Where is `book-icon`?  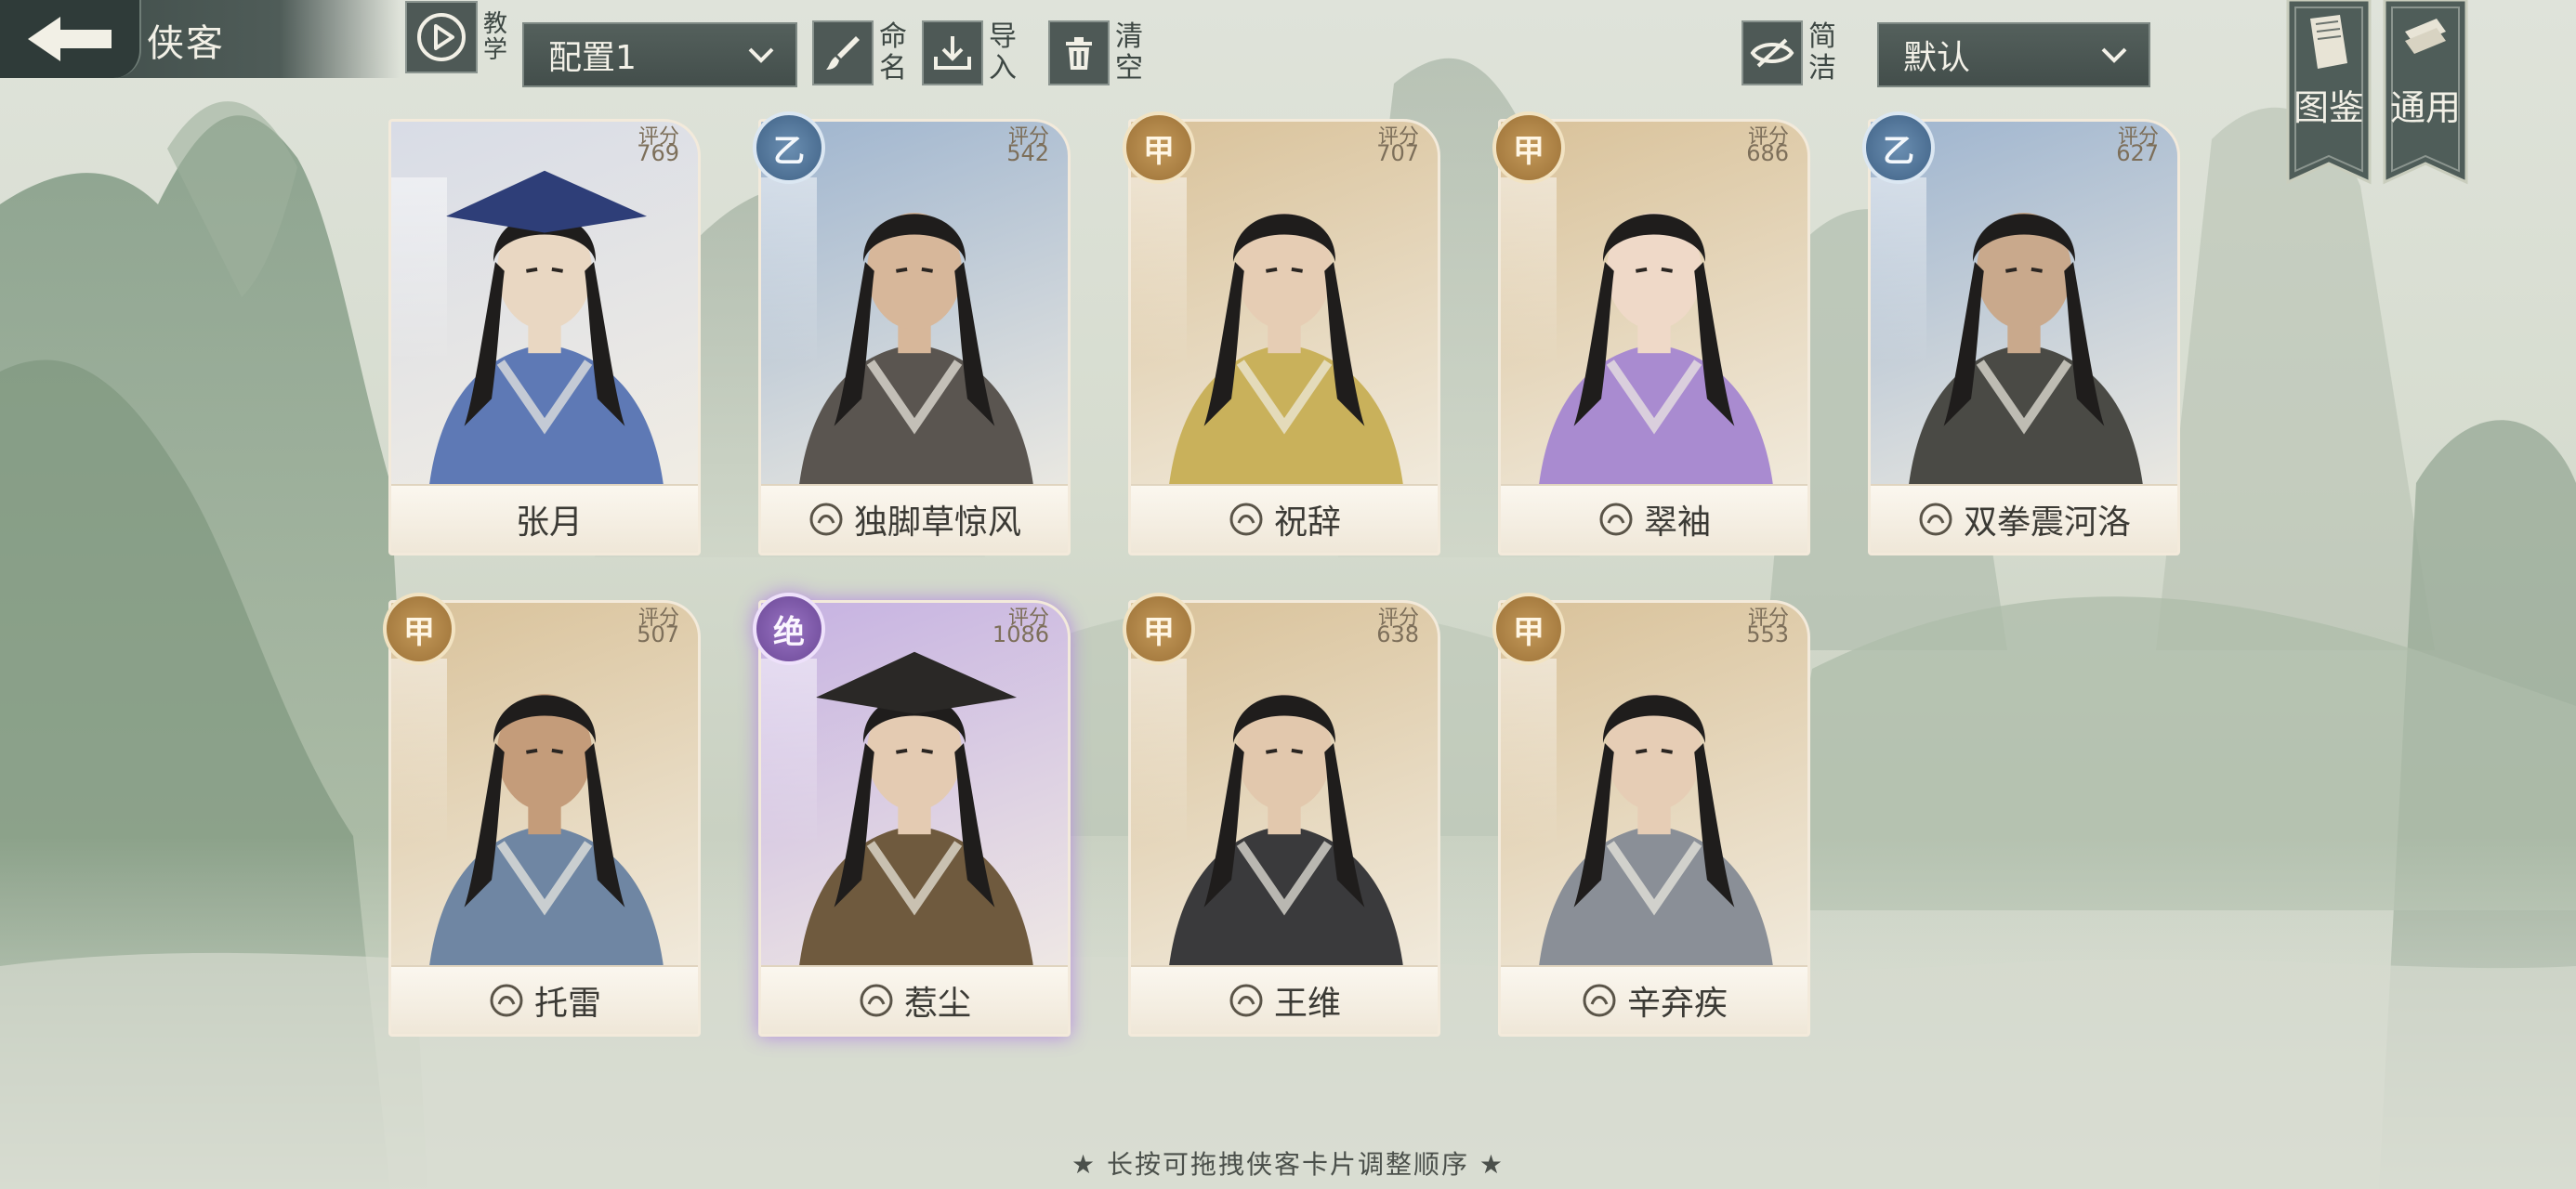
book-icon is located at coordinates (2328, 42).